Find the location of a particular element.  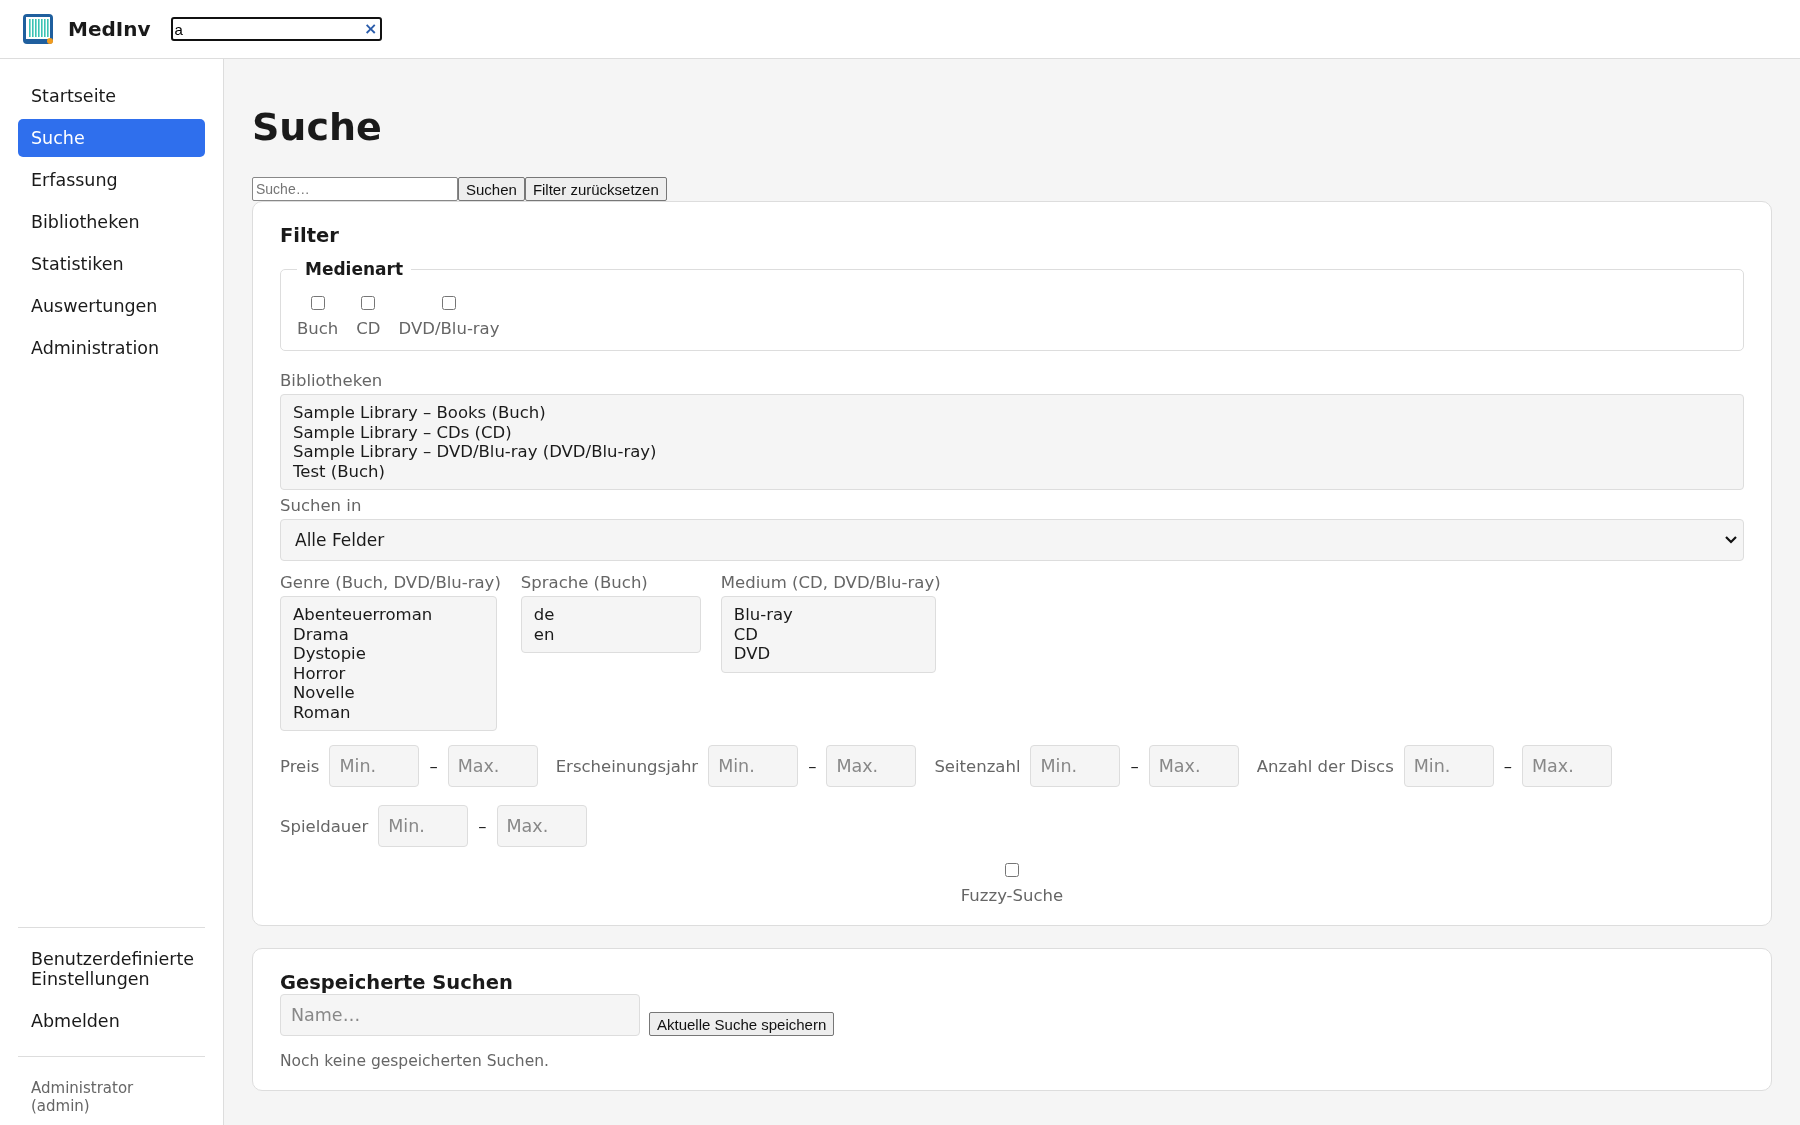

list-option: Drama is located at coordinates (388, 634).